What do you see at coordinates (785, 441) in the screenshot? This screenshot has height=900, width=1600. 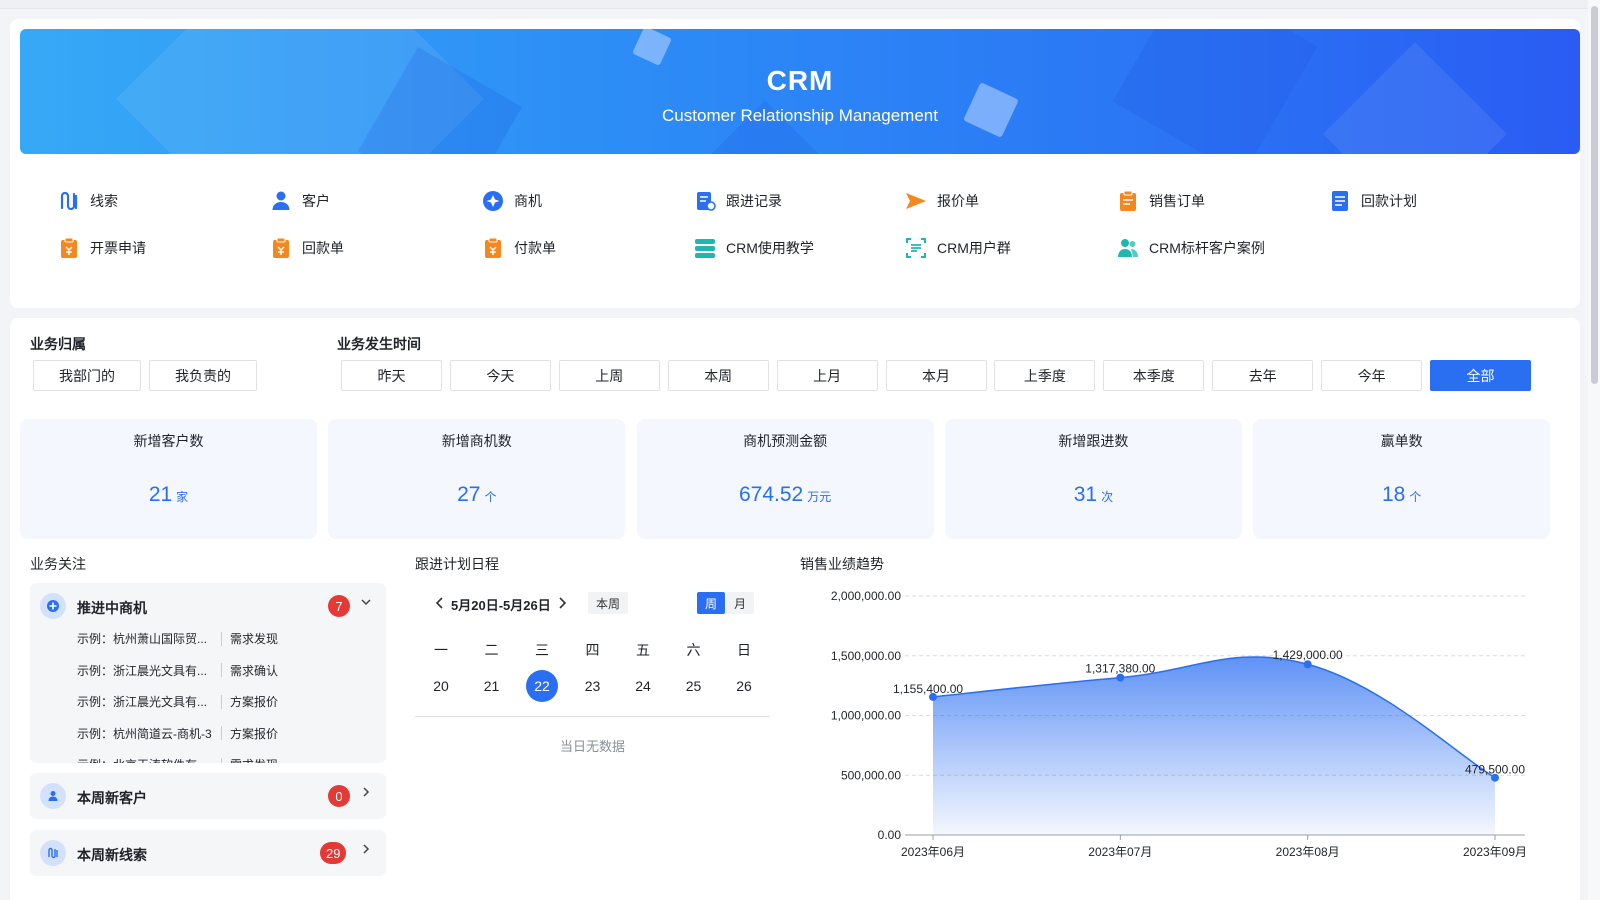 I see `stat-title: 商机预测金额` at bounding box center [785, 441].